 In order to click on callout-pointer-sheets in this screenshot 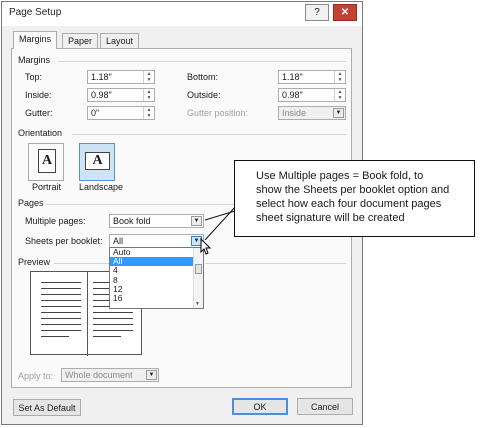, I will do `click(221, 222)`.